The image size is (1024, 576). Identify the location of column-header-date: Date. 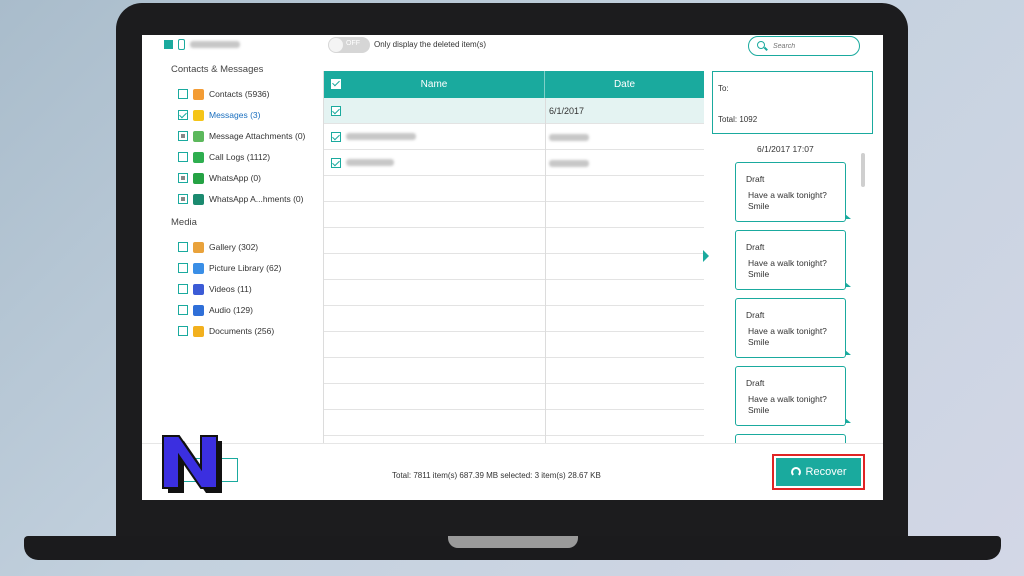
(624, 84).